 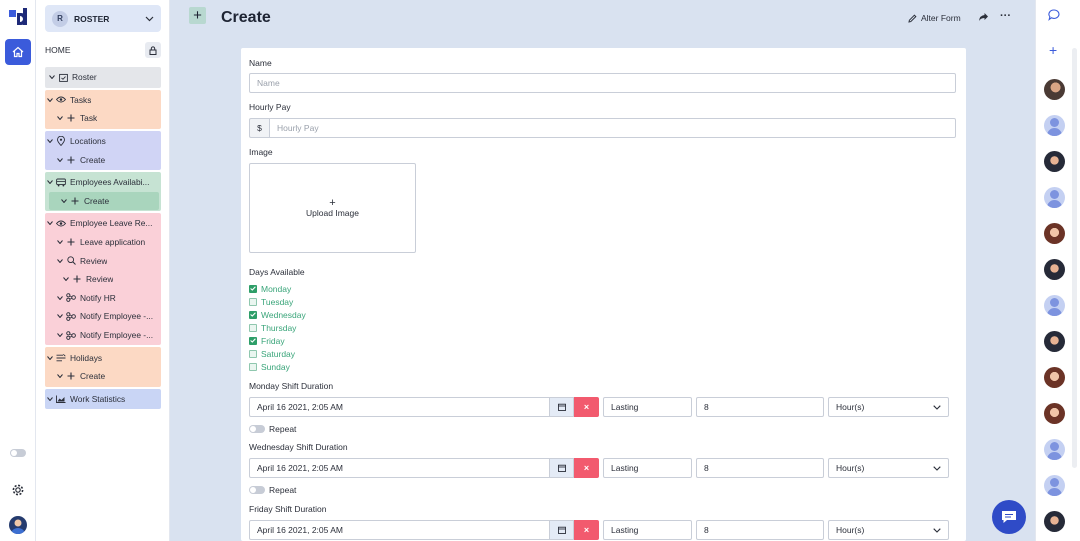 What do you see at coordinates (277, 314) in the screenshot?
I see `day-option-wednesday: Wednesday` at bounding box center [277, 314].